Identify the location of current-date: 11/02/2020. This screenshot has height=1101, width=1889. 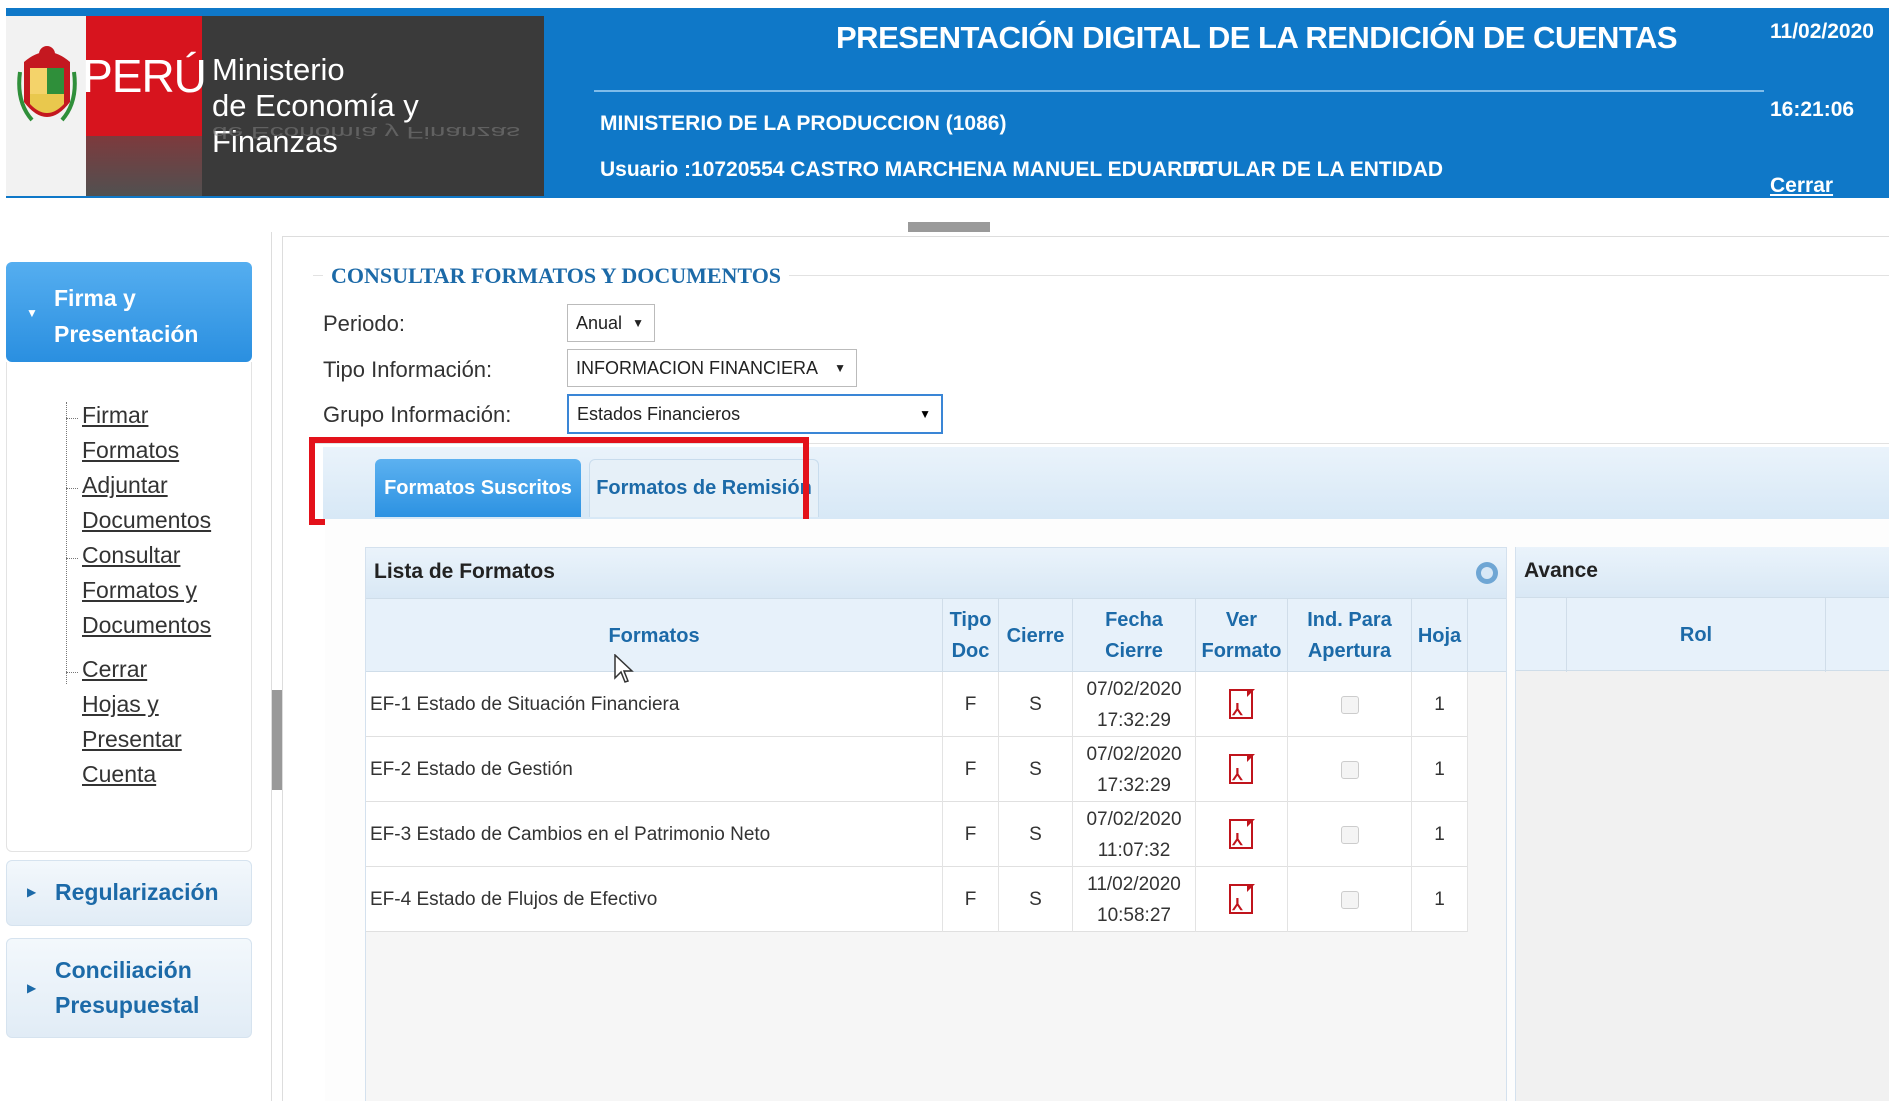
(1822, 31).